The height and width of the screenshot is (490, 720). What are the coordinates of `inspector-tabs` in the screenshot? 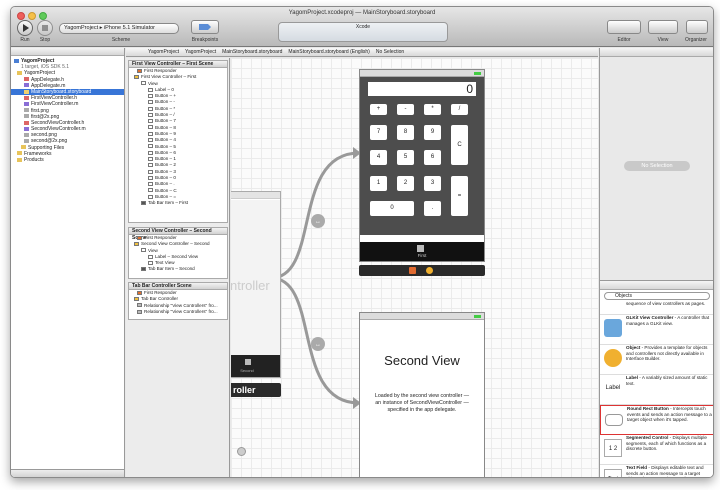 It's located at (656, 52).